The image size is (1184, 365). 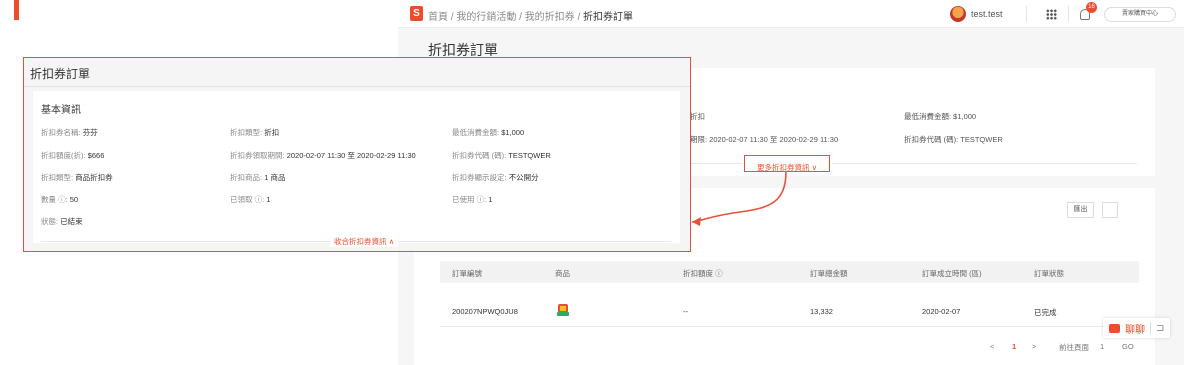 What do you see at coordinates (61, 132) in the screenshot?
I see `field-label: 折扣券名稱:` at bounding box center [61, 132].